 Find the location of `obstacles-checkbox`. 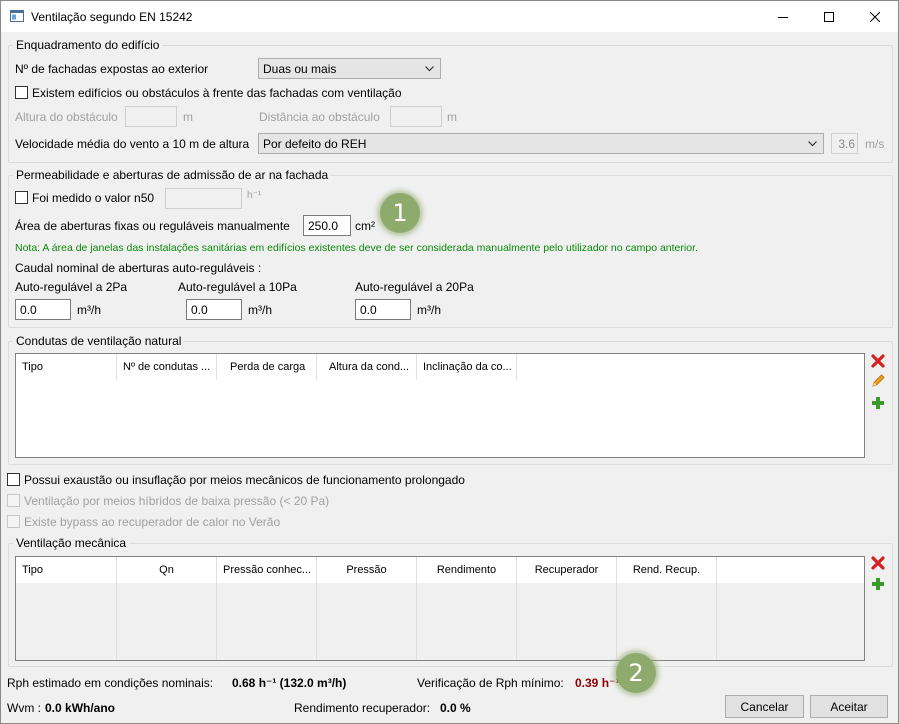

obstacles-checkbox is located at coordinates (21, 92).